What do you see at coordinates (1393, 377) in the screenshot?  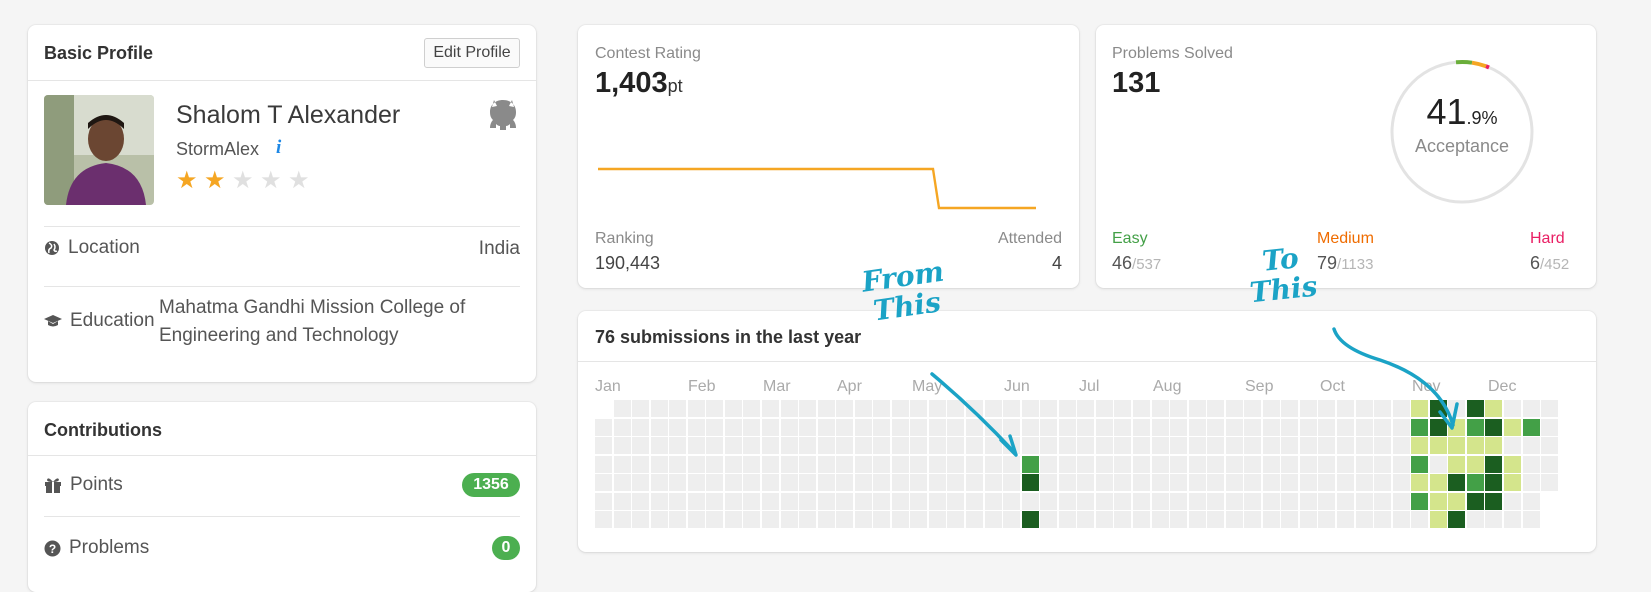 I see `arrow-to-shaft` at bounding box center [1393, 377].